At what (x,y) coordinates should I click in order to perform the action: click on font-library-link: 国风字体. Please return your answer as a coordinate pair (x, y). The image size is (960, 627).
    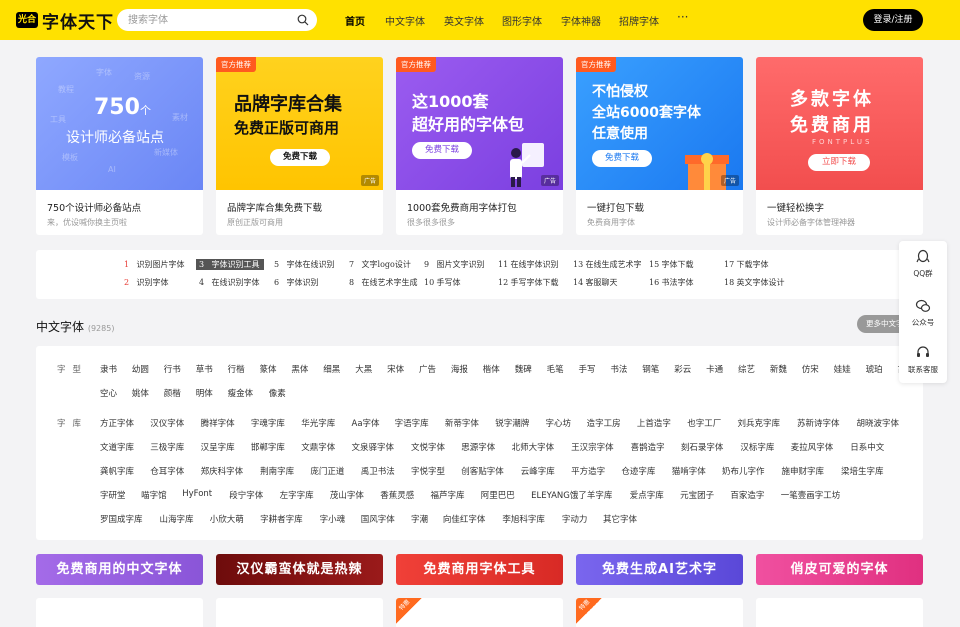
    Looking at the image, I should click on (378, 519).